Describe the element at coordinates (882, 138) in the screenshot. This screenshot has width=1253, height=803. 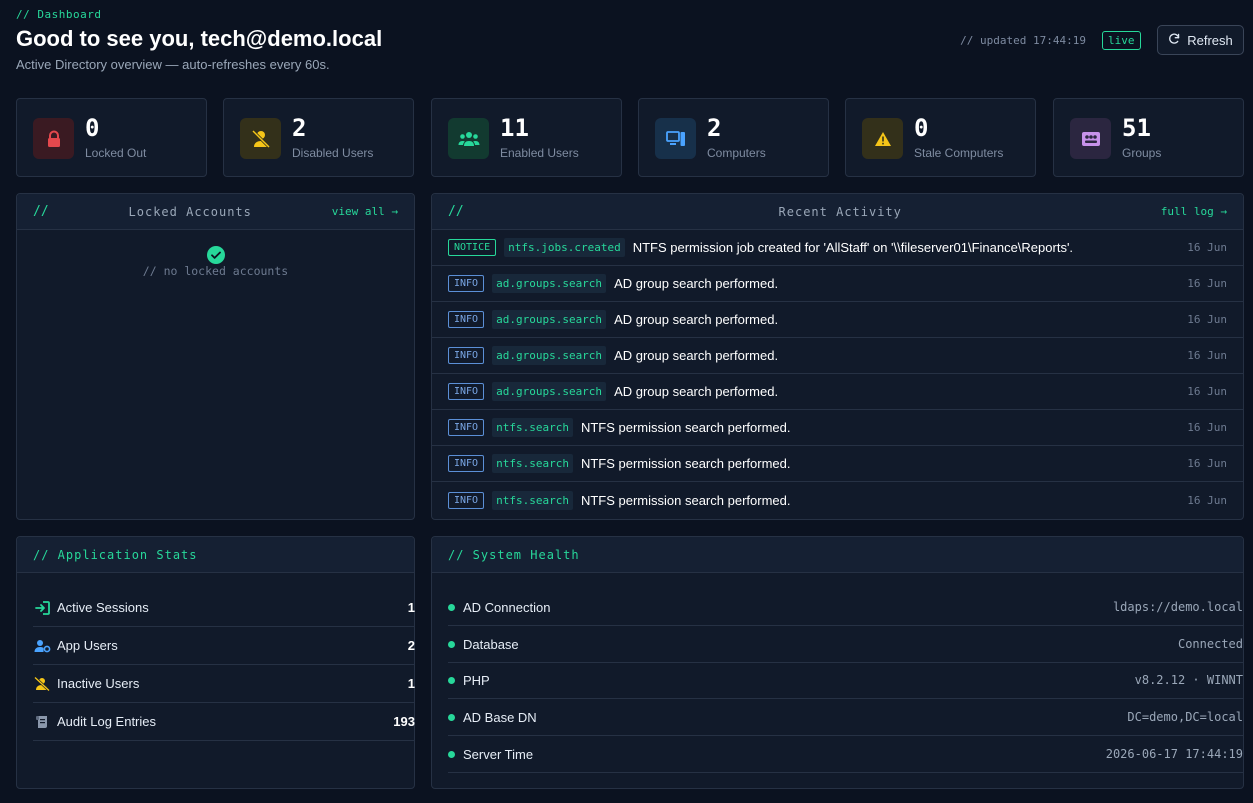
I see `warning-icon` at that location.